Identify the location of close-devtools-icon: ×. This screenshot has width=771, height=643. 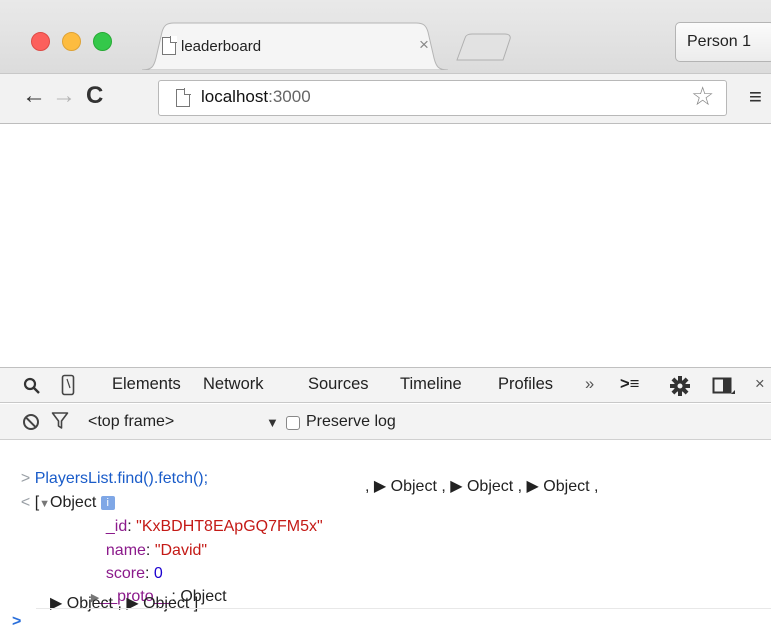
(760, 384).